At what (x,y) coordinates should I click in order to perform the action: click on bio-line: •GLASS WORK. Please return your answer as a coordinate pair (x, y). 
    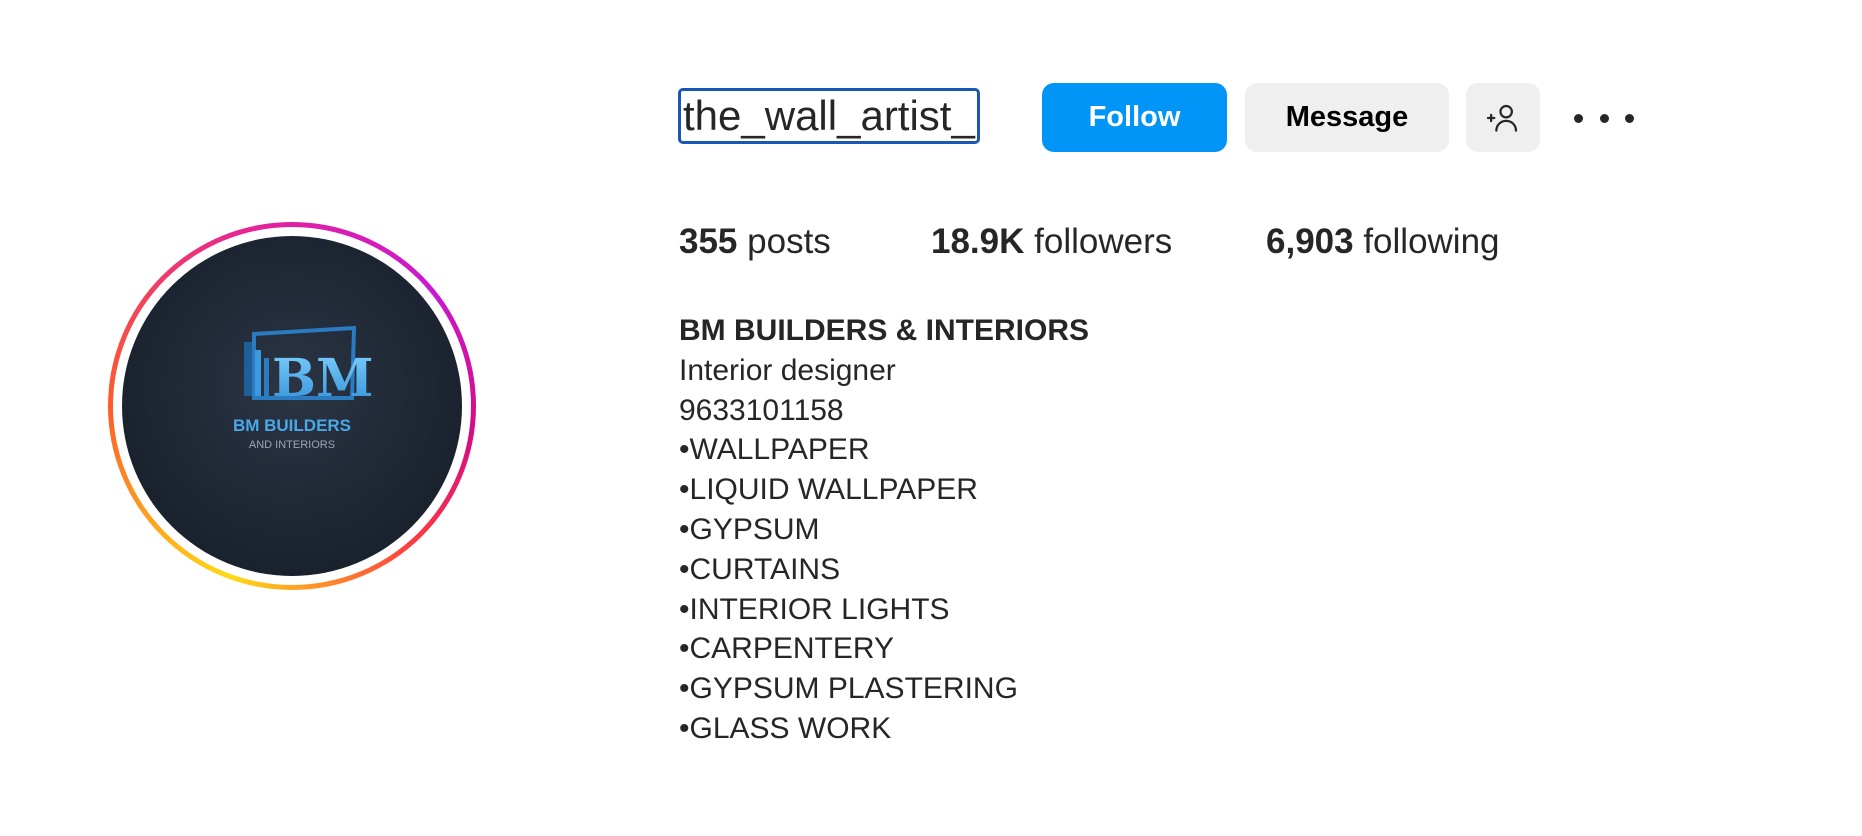
    Looking at the image, I should click on (785, 728).